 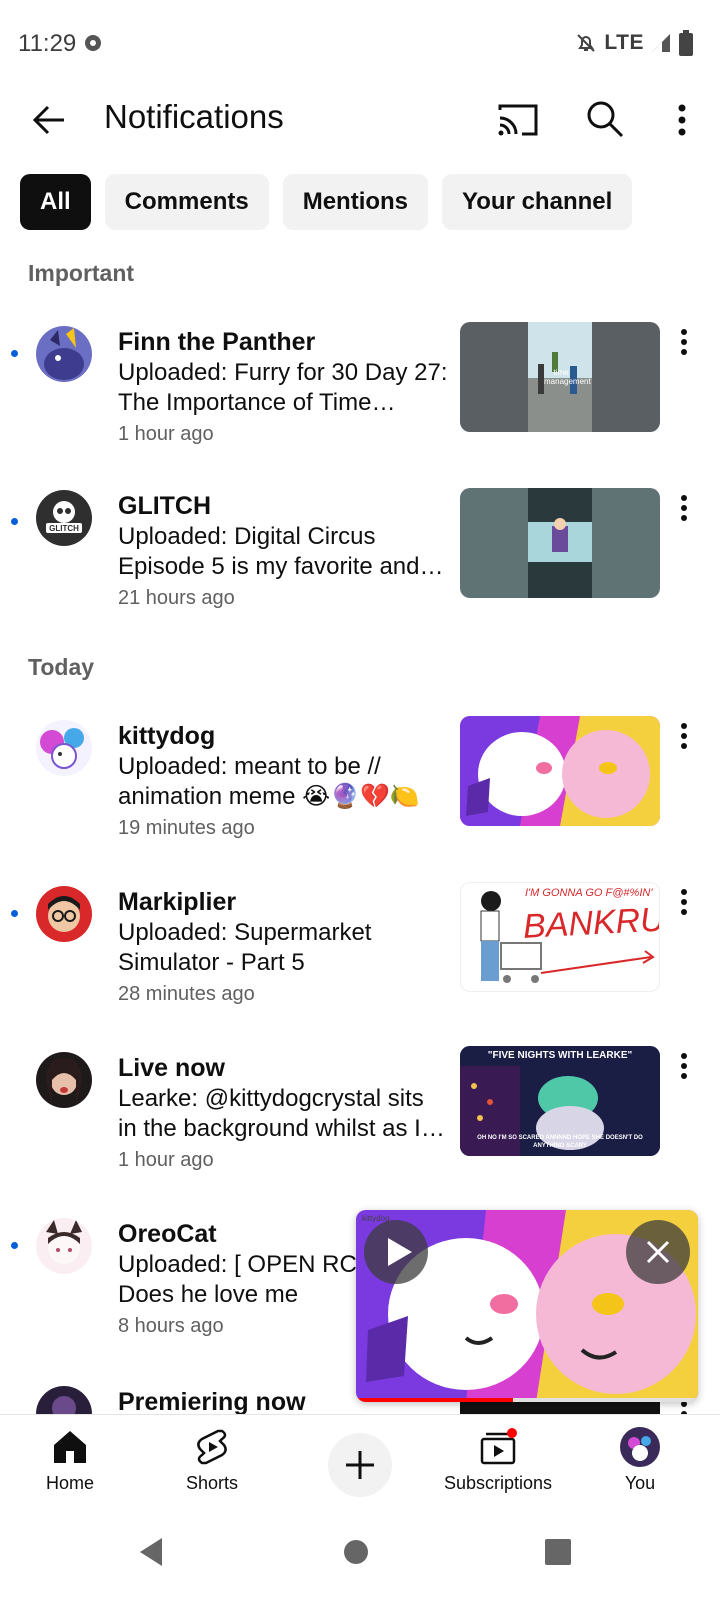 What do you see at coordinates (177, 902) in the screenshot?
I see `notification-channel: Markiplier` at bounding box center [177, 902].